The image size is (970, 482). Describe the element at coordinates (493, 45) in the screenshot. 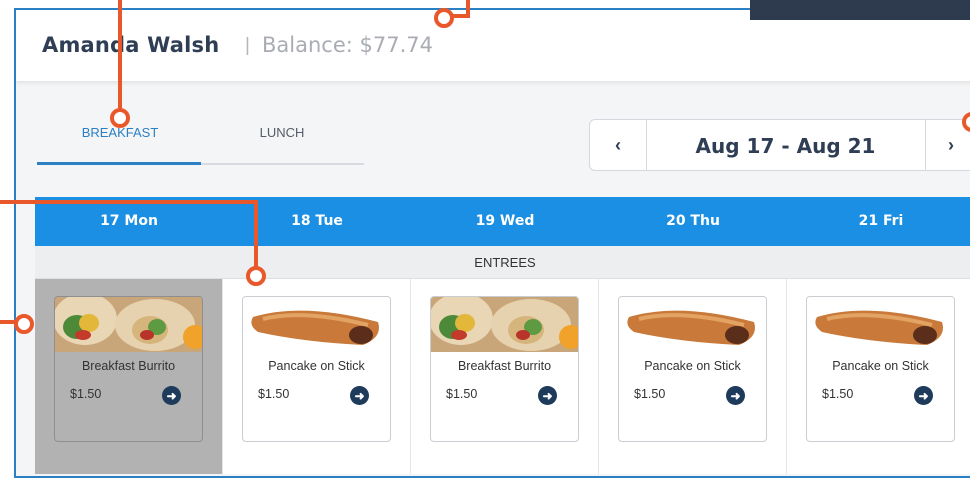

I see `header-bar: Amanda Walsh | Balance: $77.74` at that location.